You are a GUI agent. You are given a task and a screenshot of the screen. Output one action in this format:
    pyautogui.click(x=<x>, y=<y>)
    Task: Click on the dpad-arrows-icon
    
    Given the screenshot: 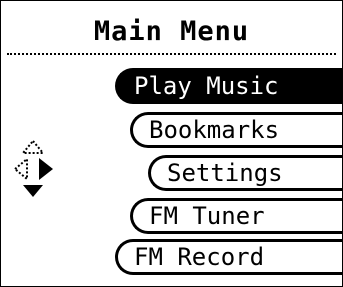 What is the action you would take?
    pyautogui.click(x=38, y=169)
    